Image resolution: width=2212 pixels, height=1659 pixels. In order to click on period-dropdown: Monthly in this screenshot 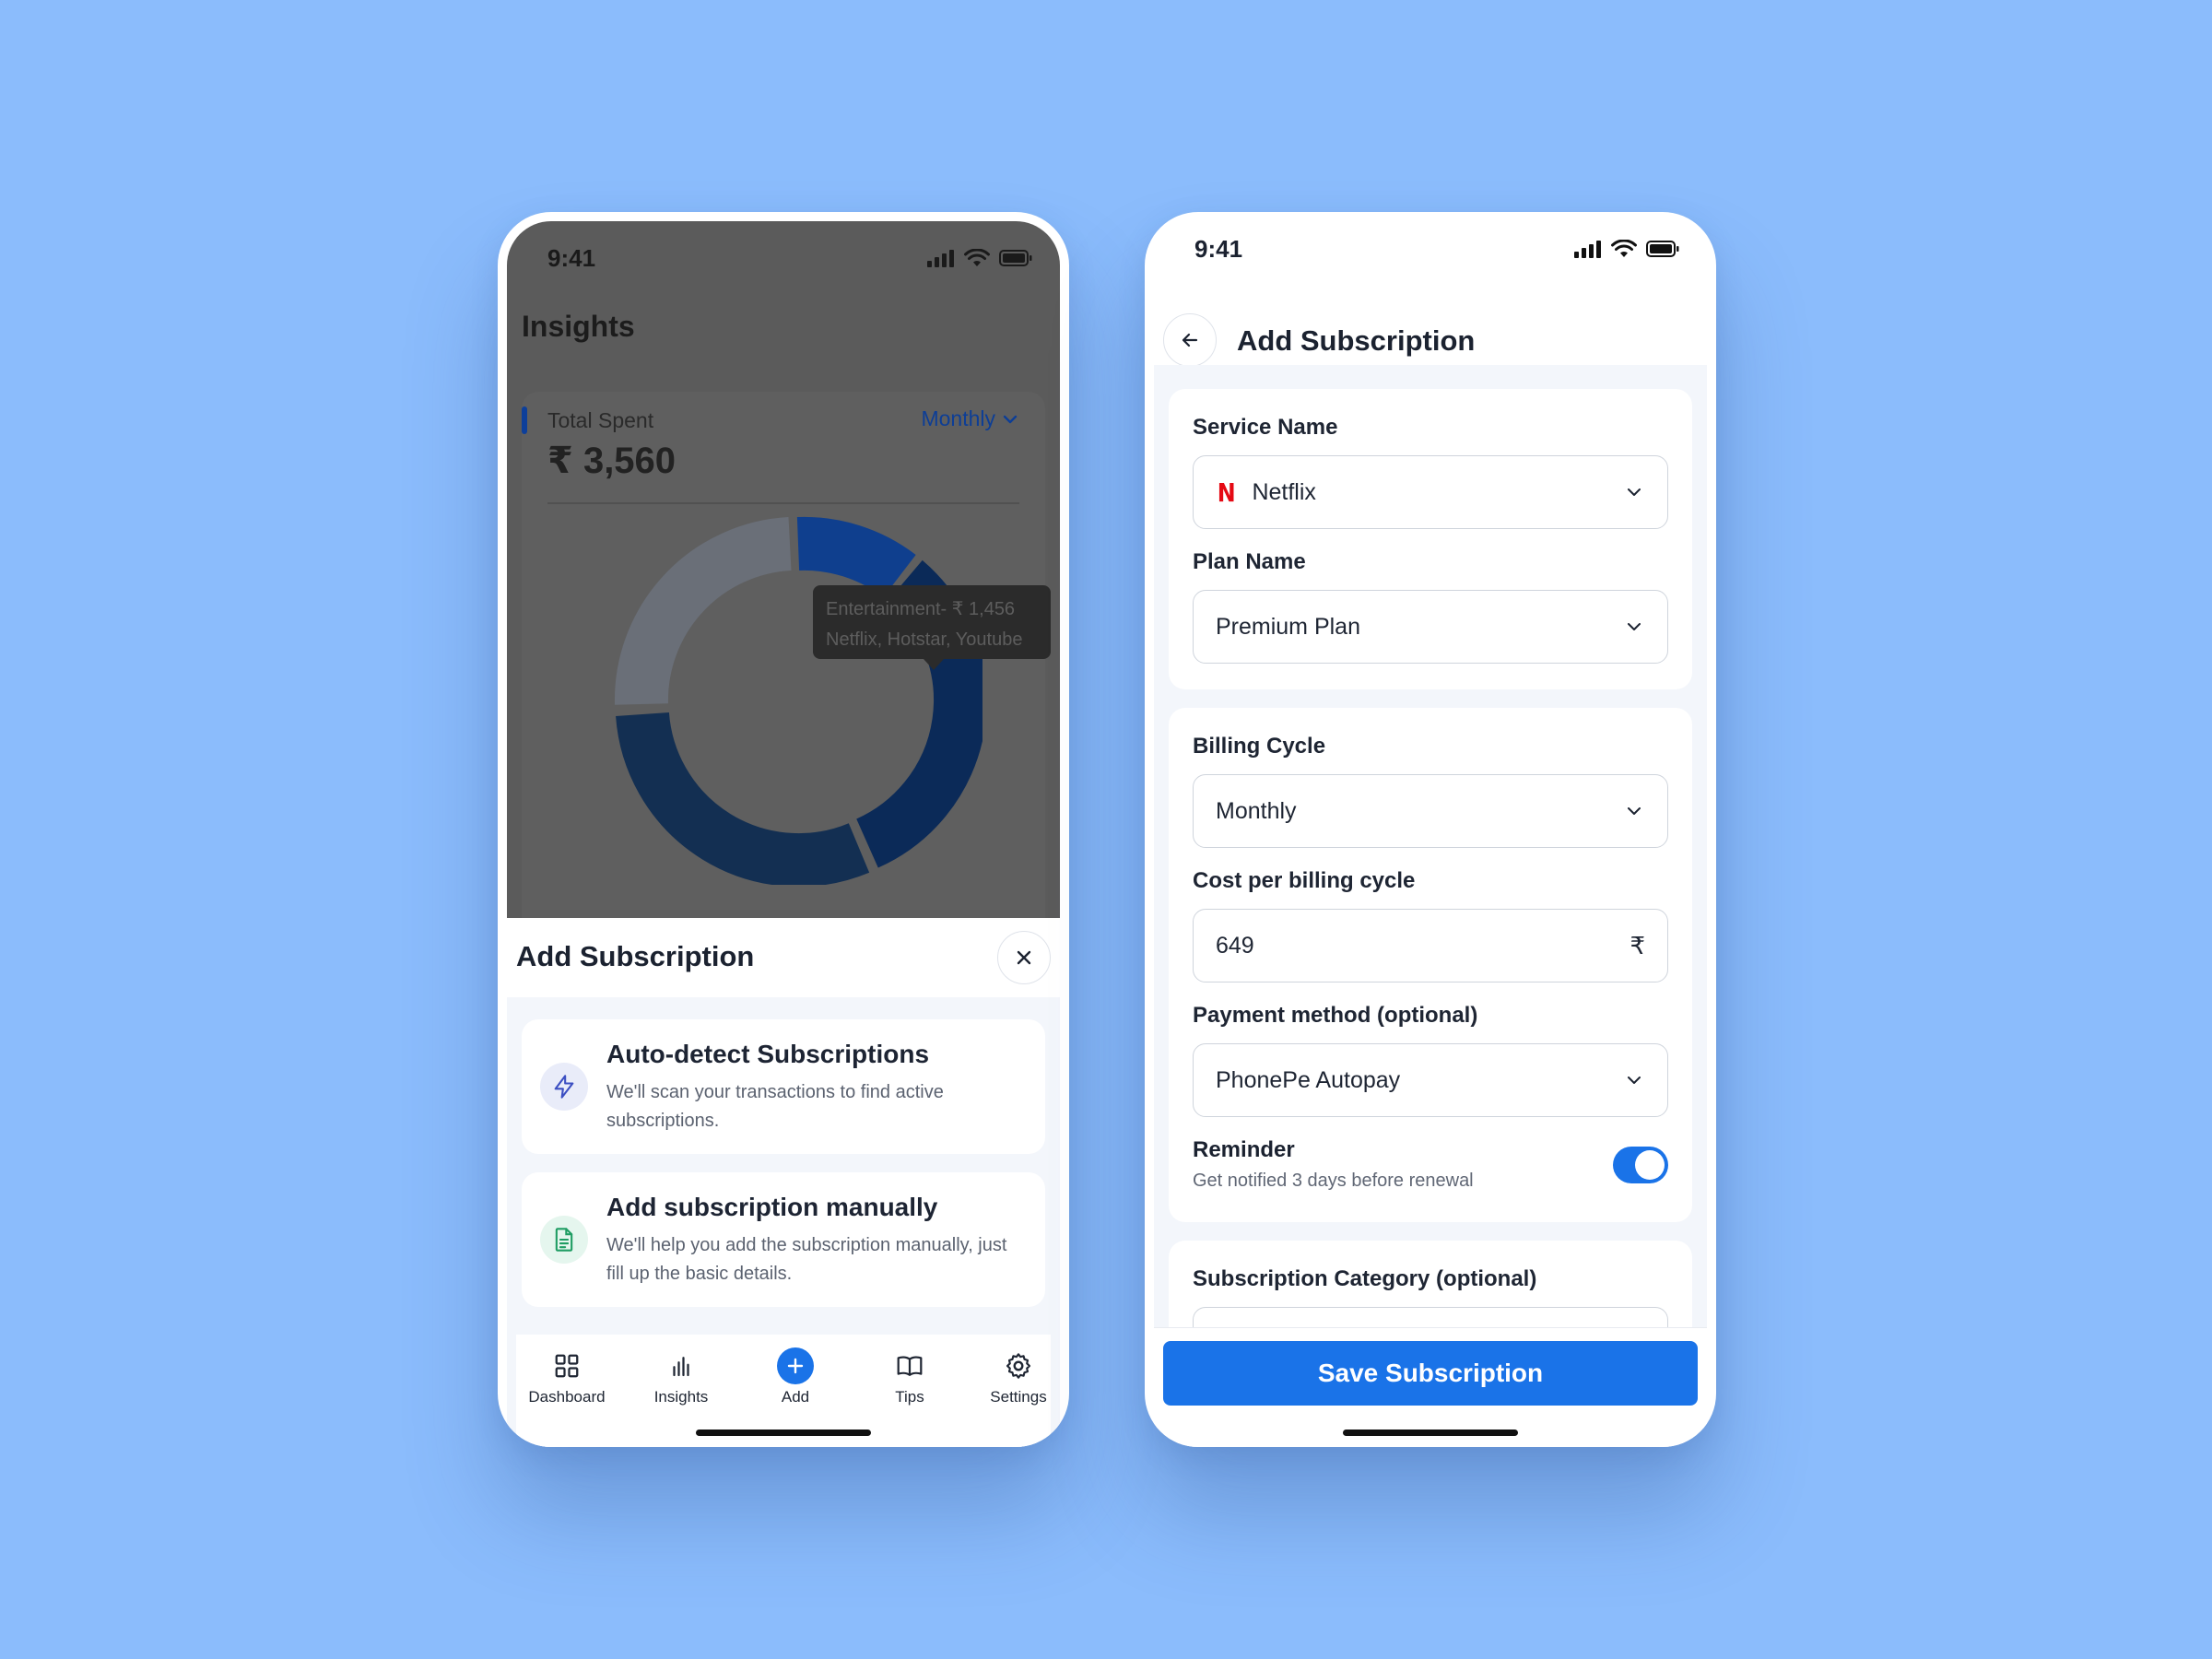, I will do `click(970, 418)`.